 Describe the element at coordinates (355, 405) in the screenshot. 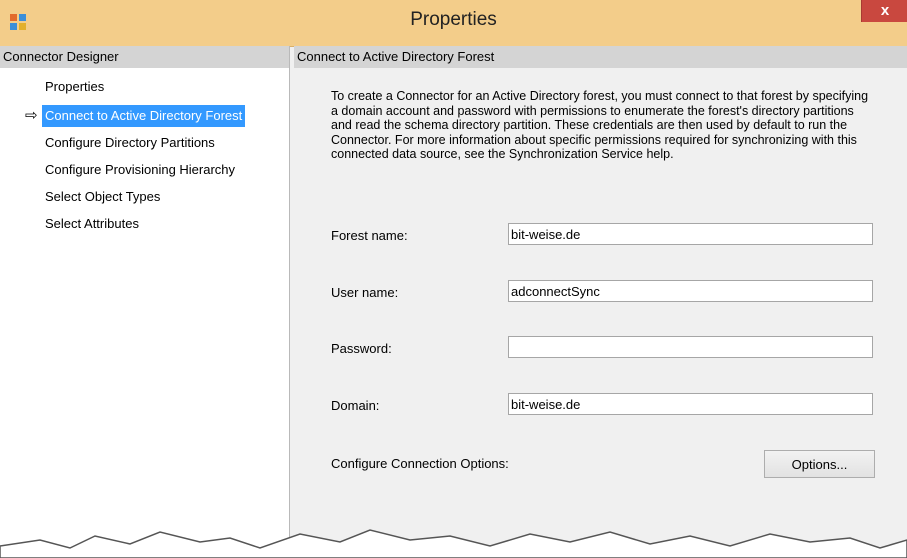

I see `domain-label: Domain:` at that location.